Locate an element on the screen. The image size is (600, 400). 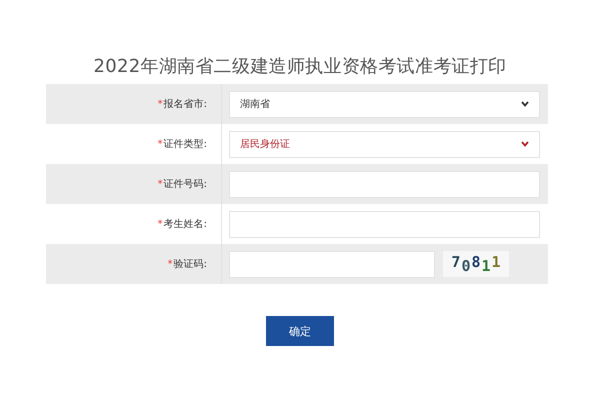
field-label: 考生姓名: is located at coordinates (185, 224).